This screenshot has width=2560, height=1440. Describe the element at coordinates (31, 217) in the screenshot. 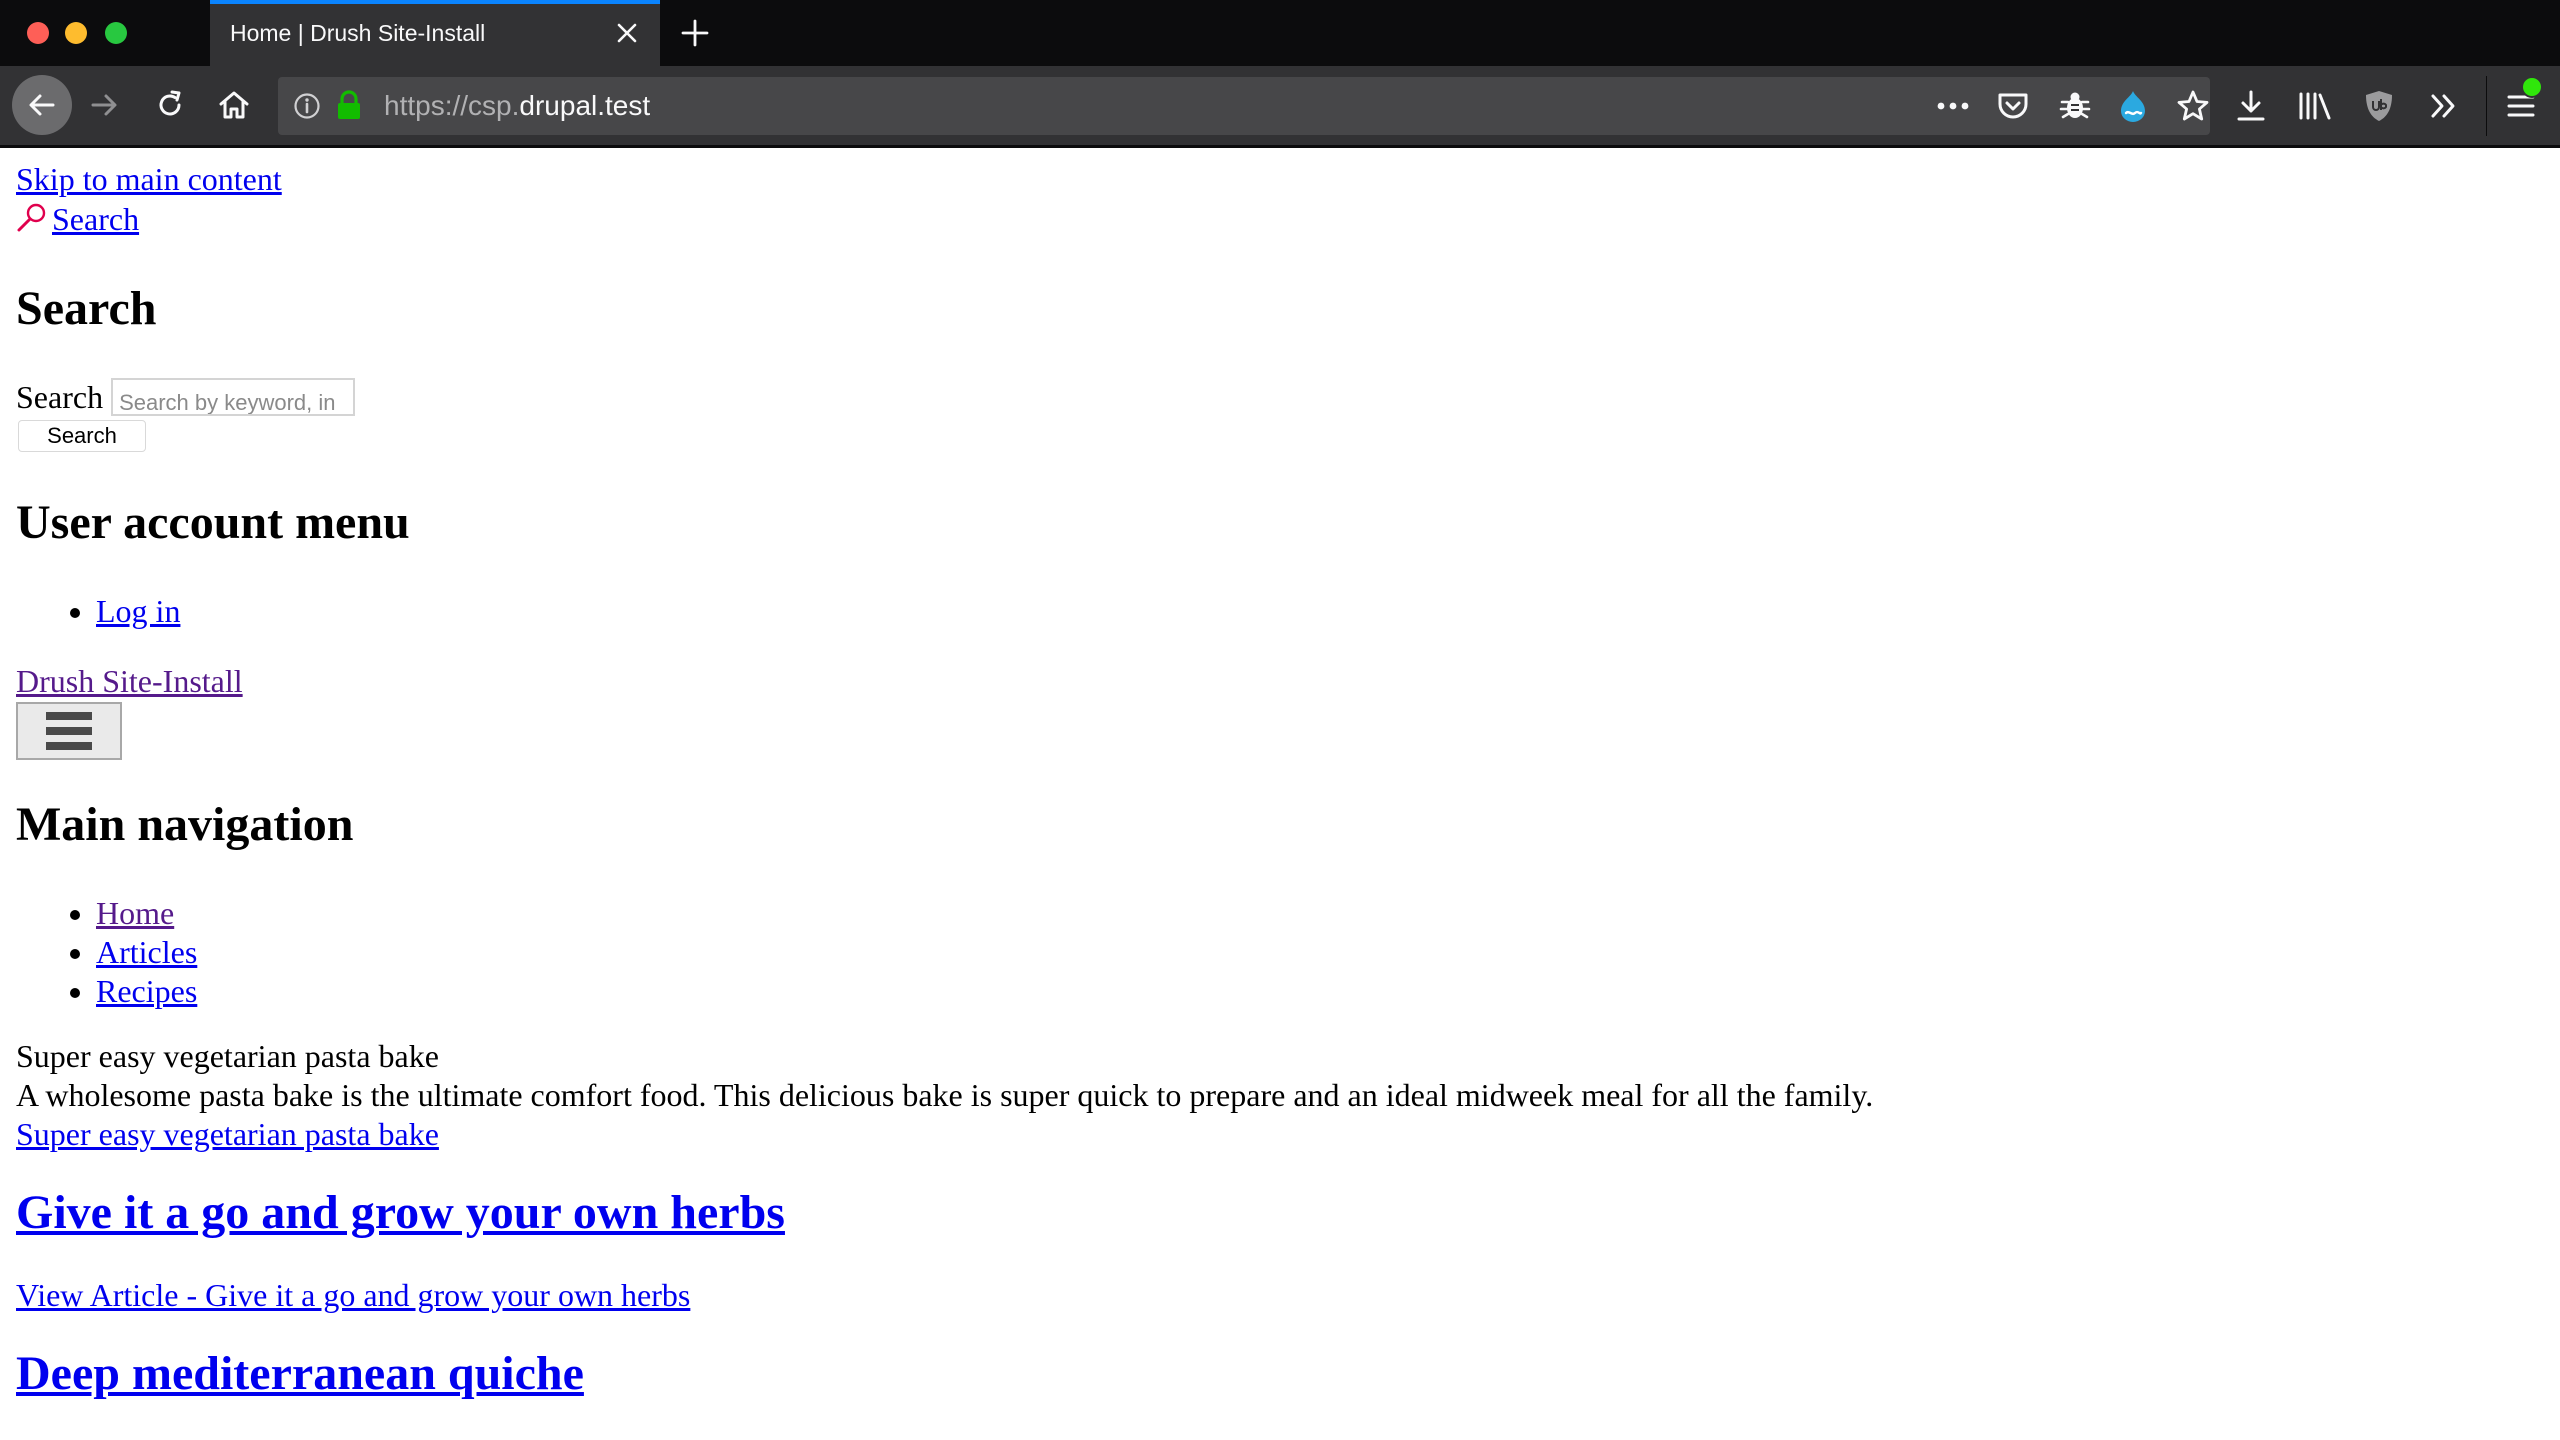

I see `search-magnifier-icon` at that location.